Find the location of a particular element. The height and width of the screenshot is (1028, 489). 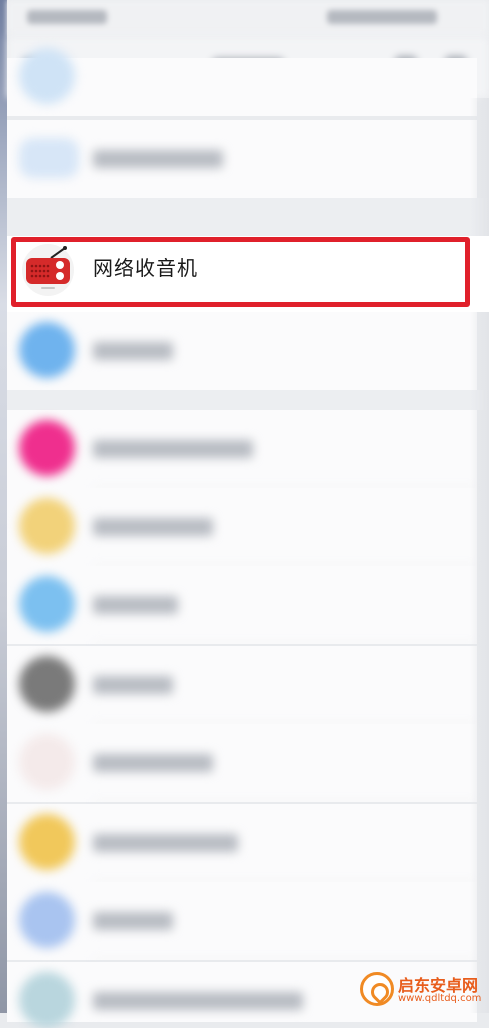

status-bar is located at coordinates (248, 18).